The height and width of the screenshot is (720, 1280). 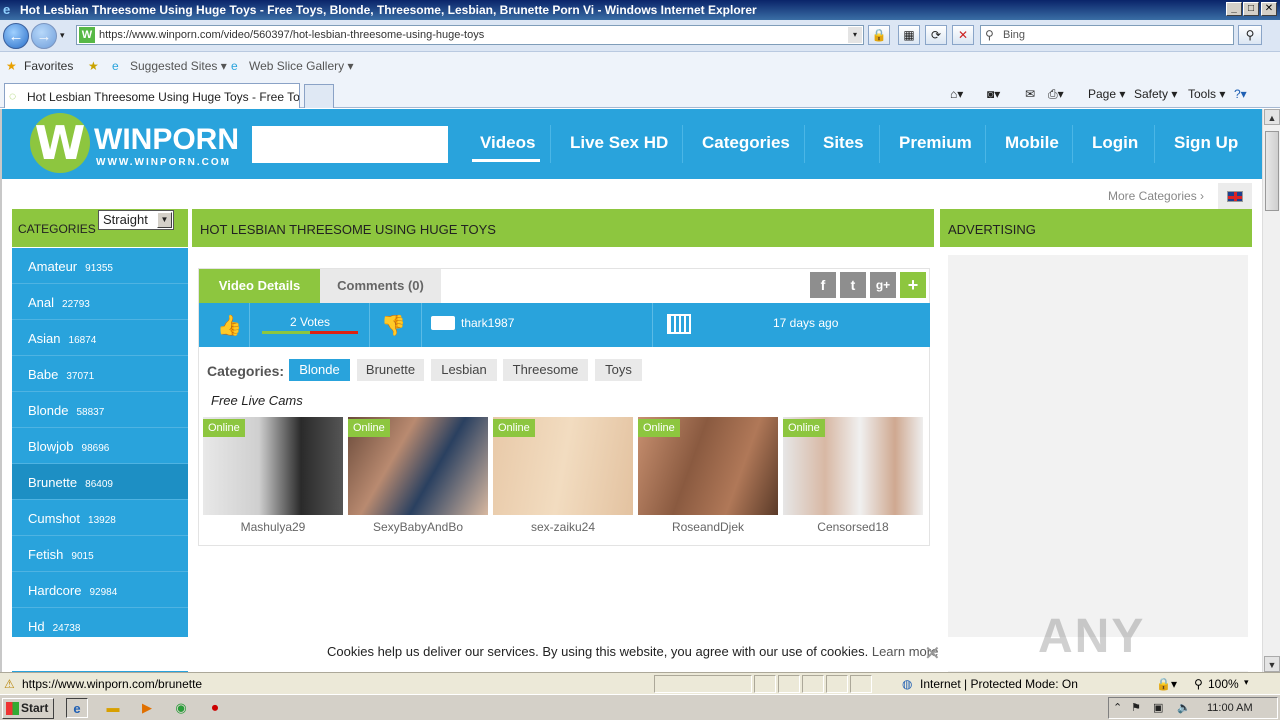 I want to click on more-categories-link: More Categories ›, so click(x=1156, y=196).